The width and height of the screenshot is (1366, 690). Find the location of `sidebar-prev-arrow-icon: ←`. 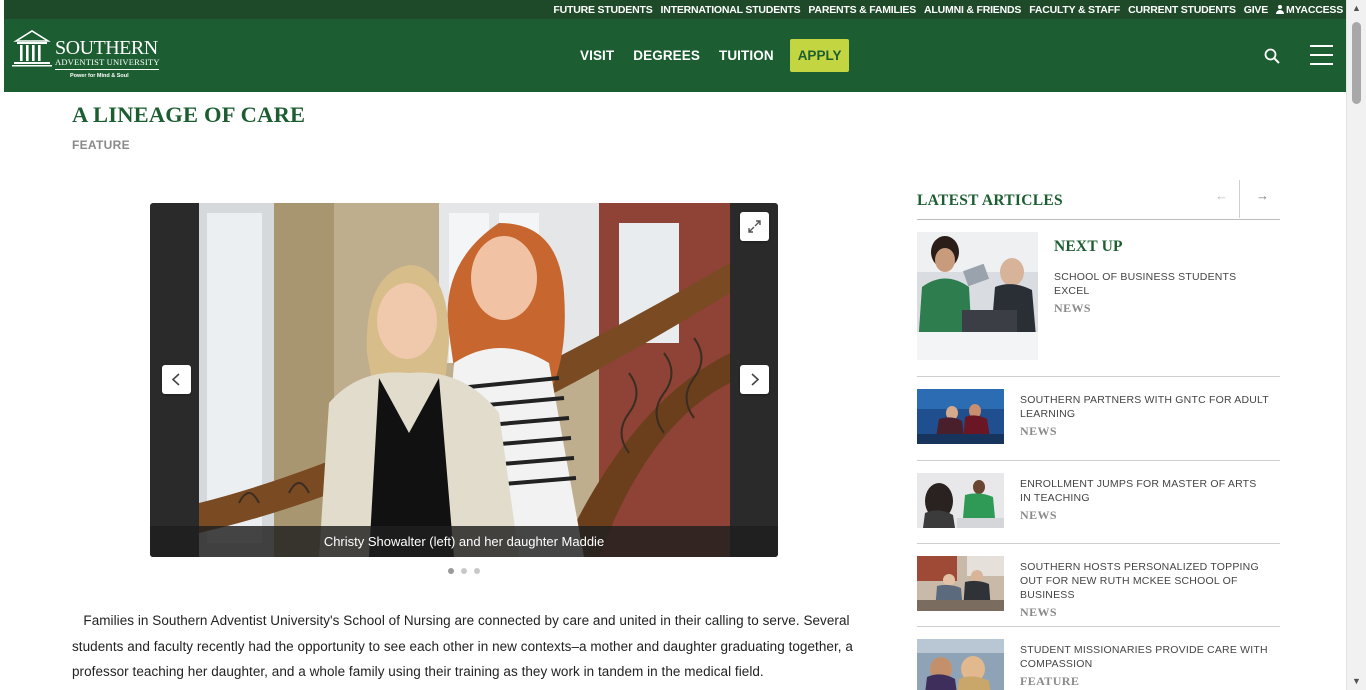

sidebar-prev-arrow-icon: ← is located at coordinates (1221, 195).